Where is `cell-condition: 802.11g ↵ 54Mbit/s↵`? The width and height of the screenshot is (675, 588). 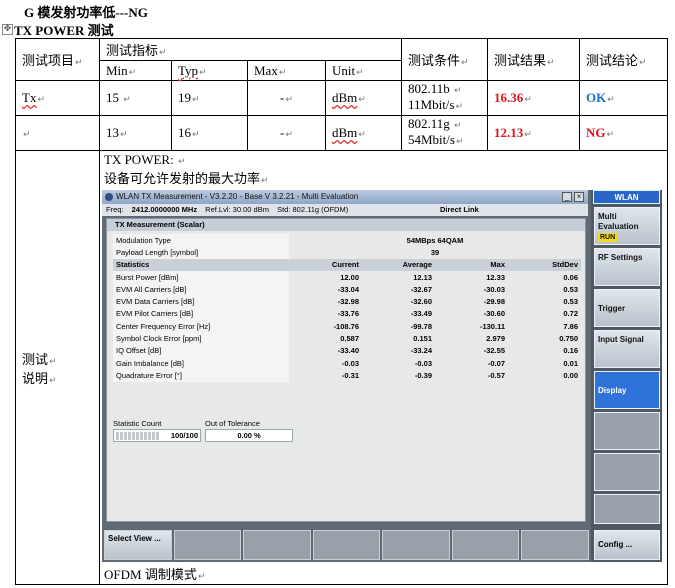
cell-condition: 802.11g ↵ 54Mbit/s↵ is located at coordinates (444, 133).